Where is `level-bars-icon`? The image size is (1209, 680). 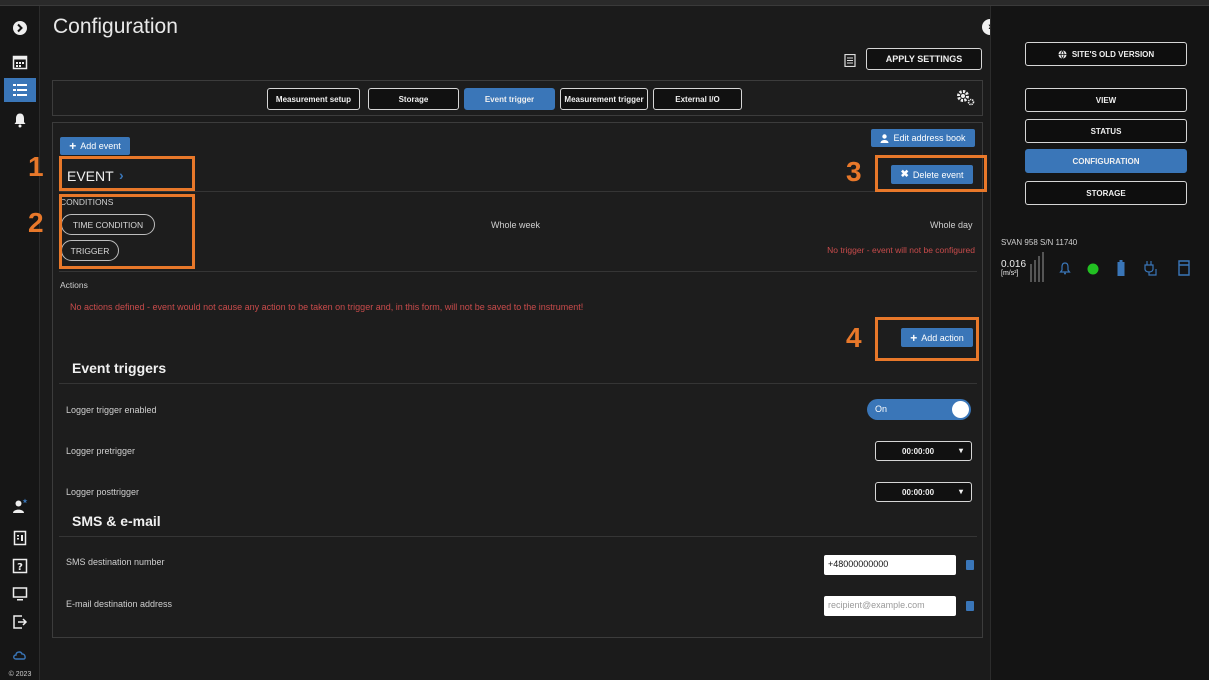 level-bars-icon is located at coordinates (1037, 267).